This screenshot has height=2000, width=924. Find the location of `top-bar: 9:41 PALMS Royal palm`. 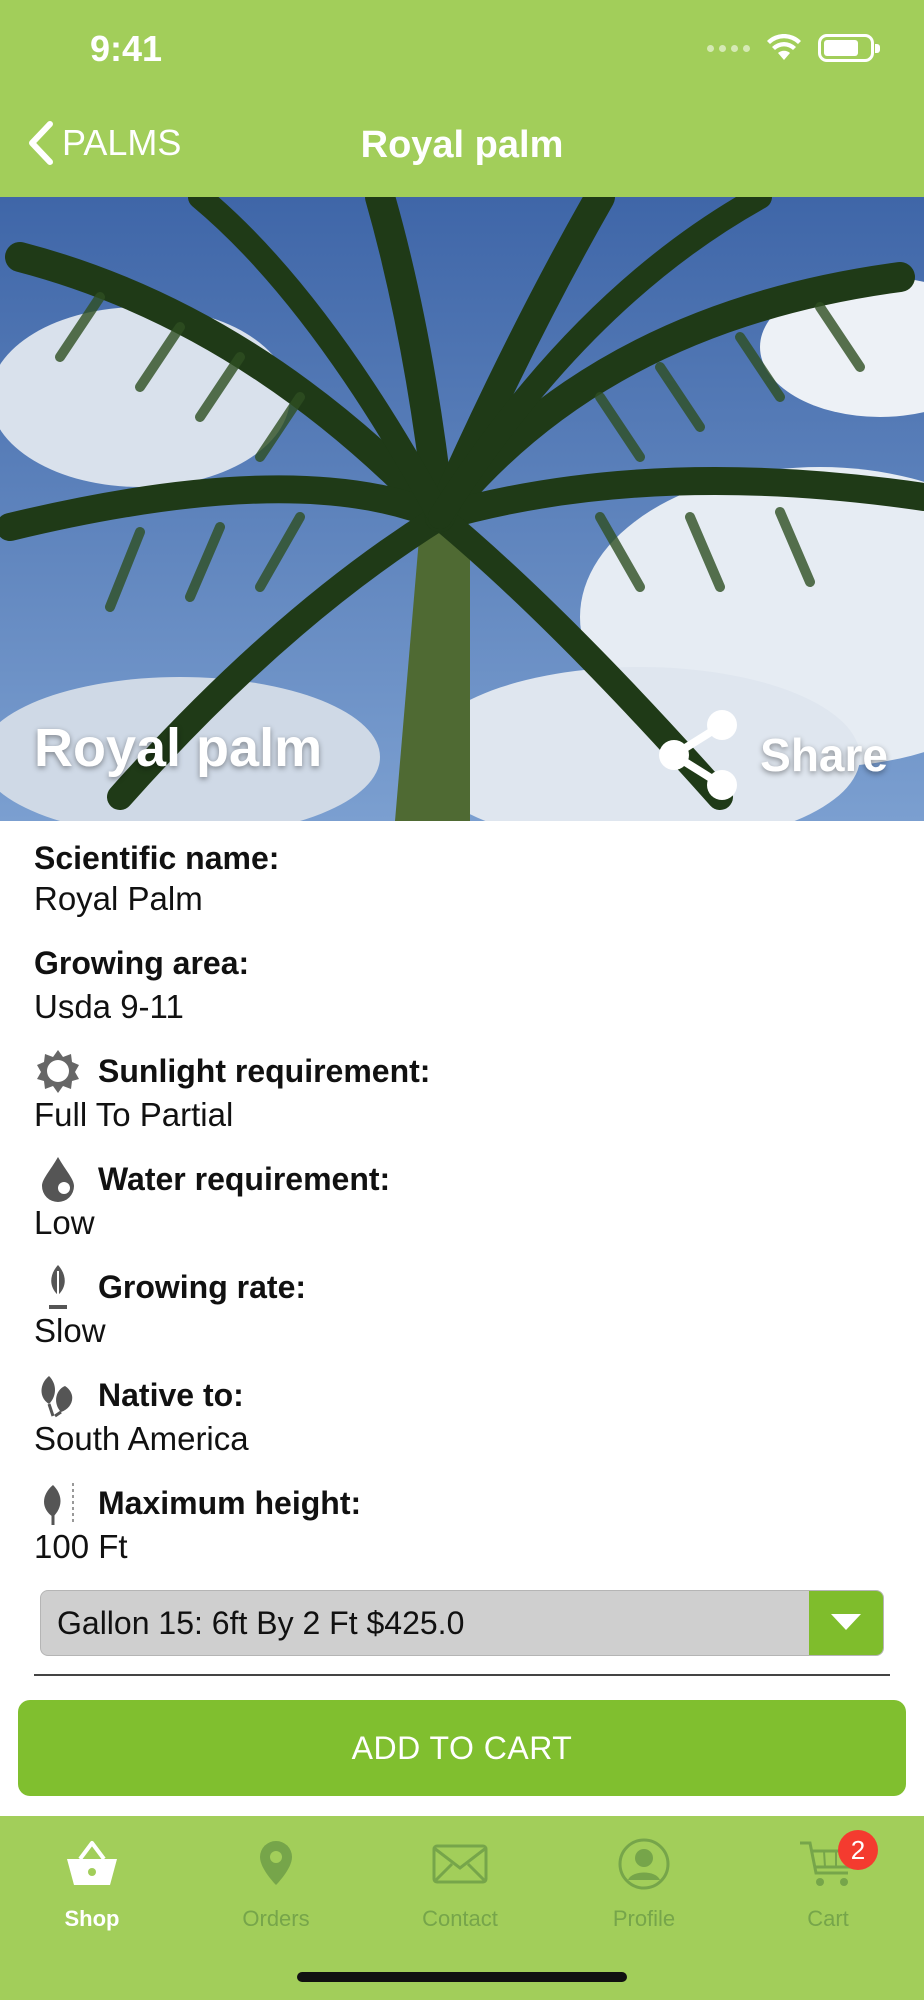

top-bar: 9:41 PALMS Royal palm is located at coordinates (462, 98).